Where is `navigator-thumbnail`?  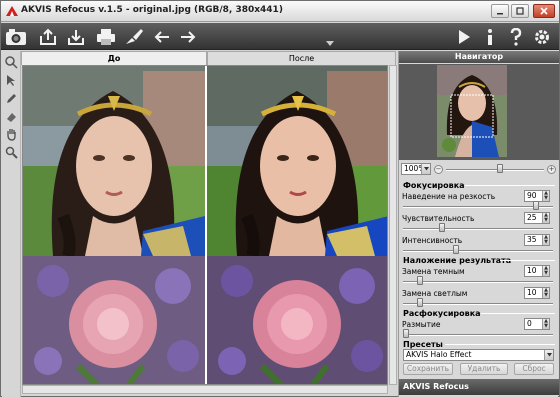 navigator-thumbnail is located at coordinates (472, 111).